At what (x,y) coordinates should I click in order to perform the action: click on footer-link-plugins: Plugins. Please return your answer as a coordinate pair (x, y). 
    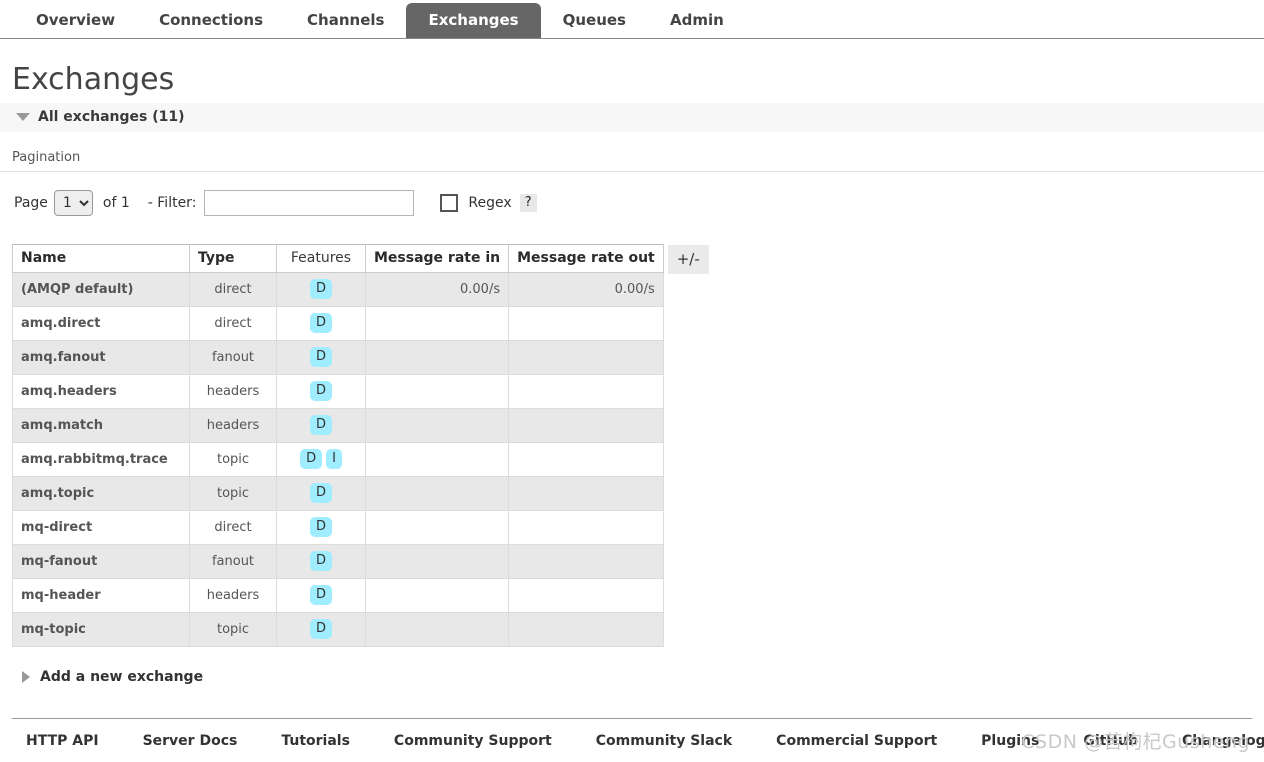
    Looking at the image, I should click on (1010, 741).